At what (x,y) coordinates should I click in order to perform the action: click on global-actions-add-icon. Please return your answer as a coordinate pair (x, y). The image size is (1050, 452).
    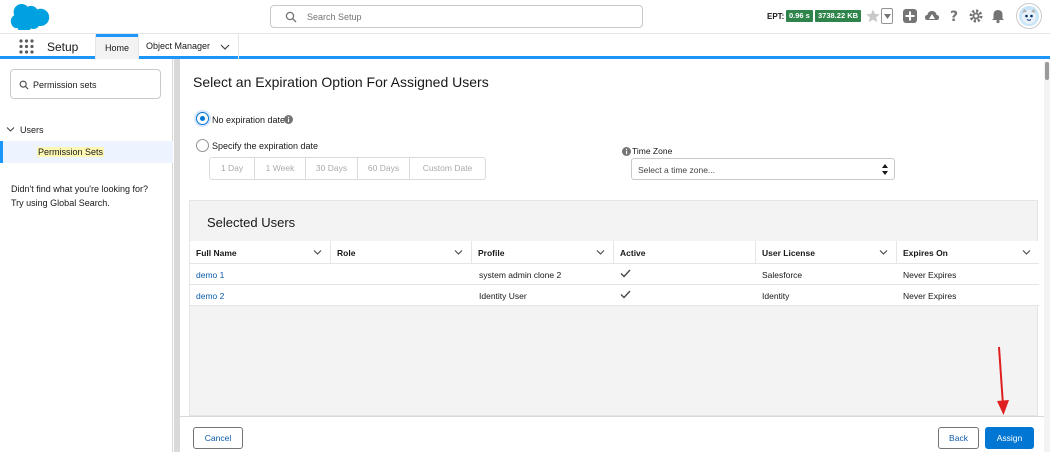
    Looking at the image, I should click on (910, 16).